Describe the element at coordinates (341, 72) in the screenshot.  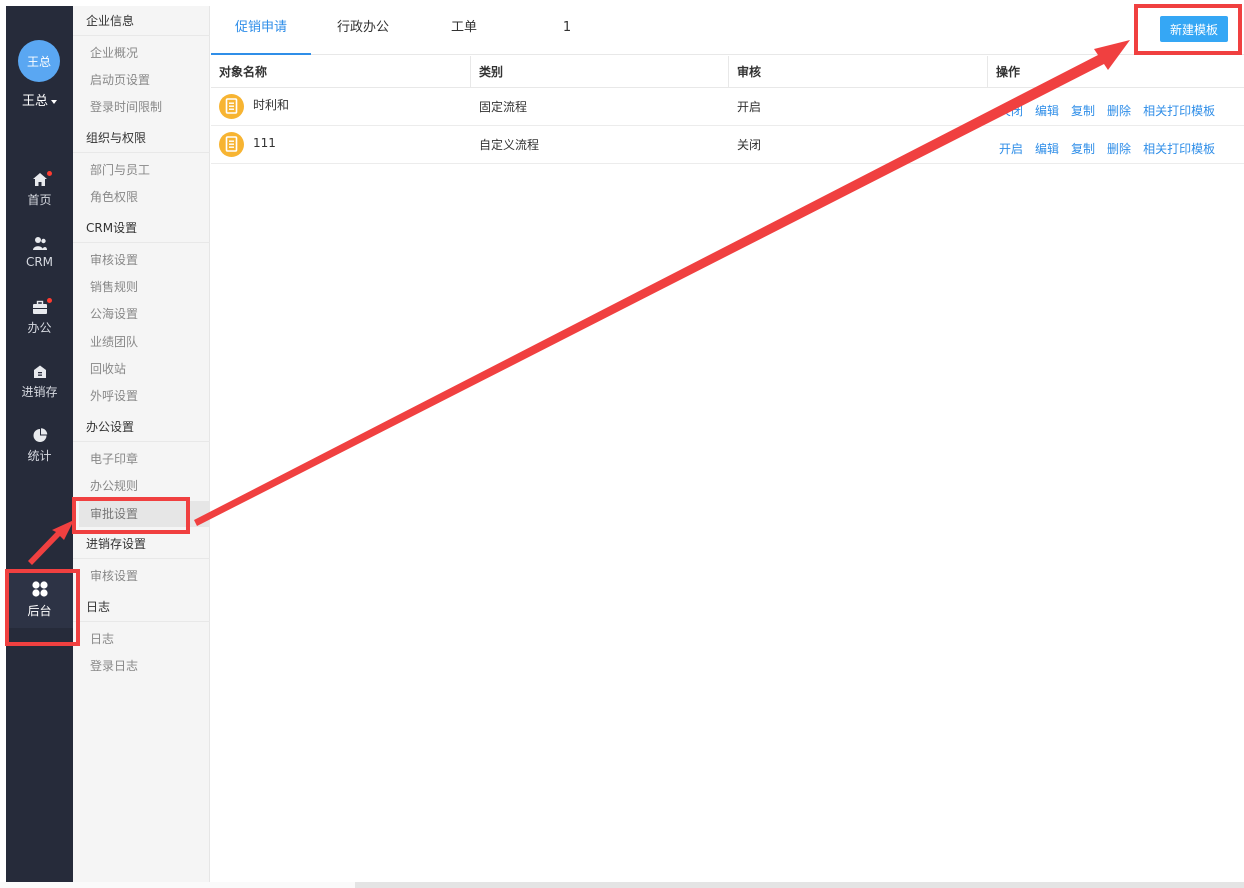
I see `column-header-name: 对象名称` at that location.